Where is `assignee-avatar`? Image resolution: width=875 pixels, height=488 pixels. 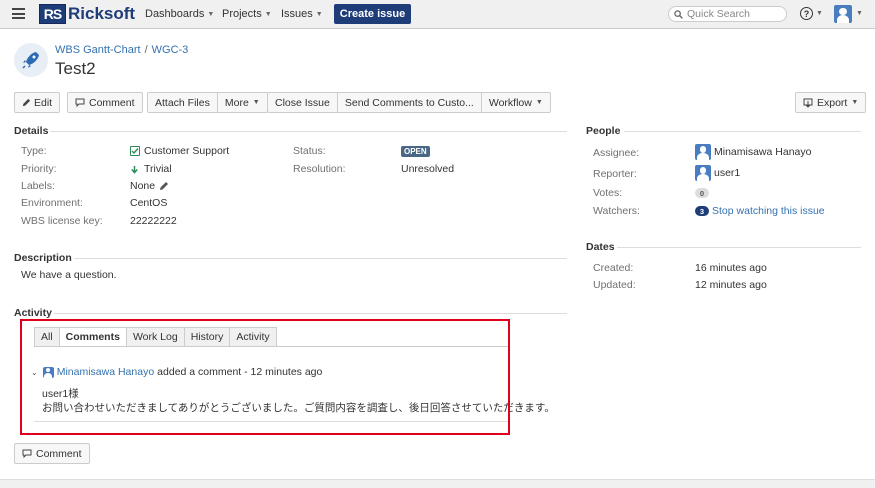
assignee-avatar is located at coordinates (703, 152).